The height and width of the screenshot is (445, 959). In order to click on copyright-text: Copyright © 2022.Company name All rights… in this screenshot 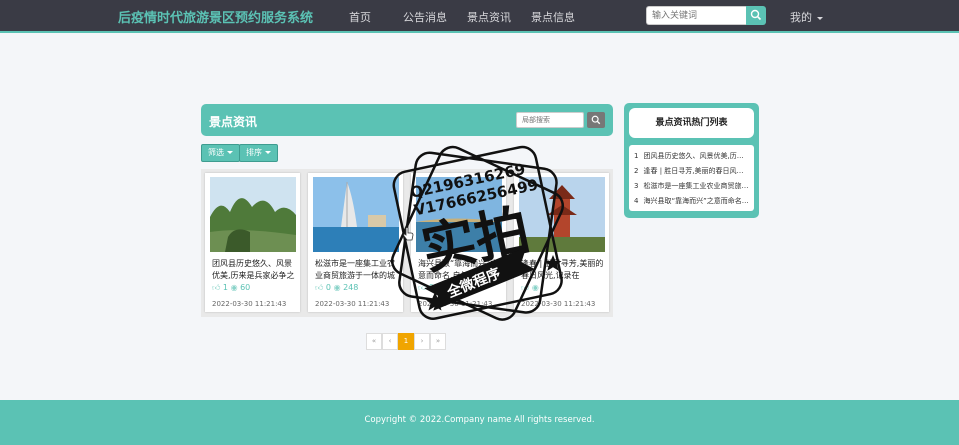, I will do `click(479, 420)`.